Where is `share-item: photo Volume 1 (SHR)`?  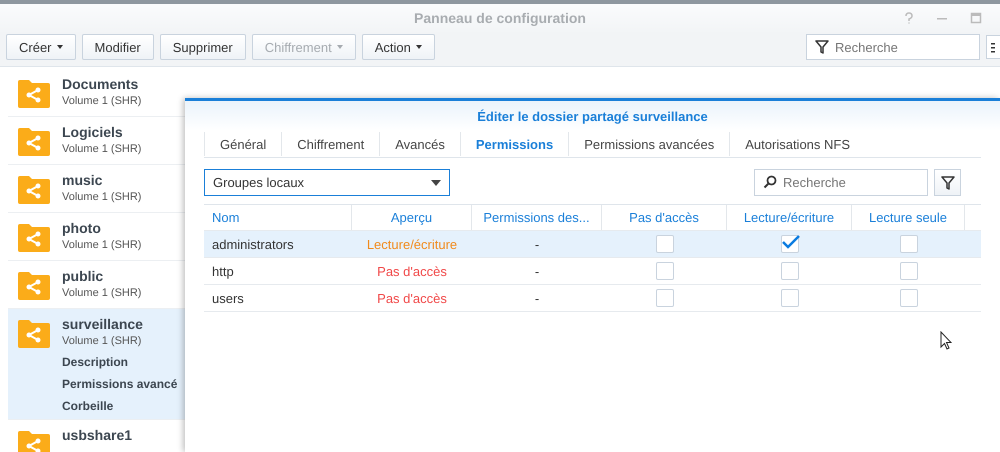 share-item: photo Volume 1 (SHR) is located at coordinates (96, 237).